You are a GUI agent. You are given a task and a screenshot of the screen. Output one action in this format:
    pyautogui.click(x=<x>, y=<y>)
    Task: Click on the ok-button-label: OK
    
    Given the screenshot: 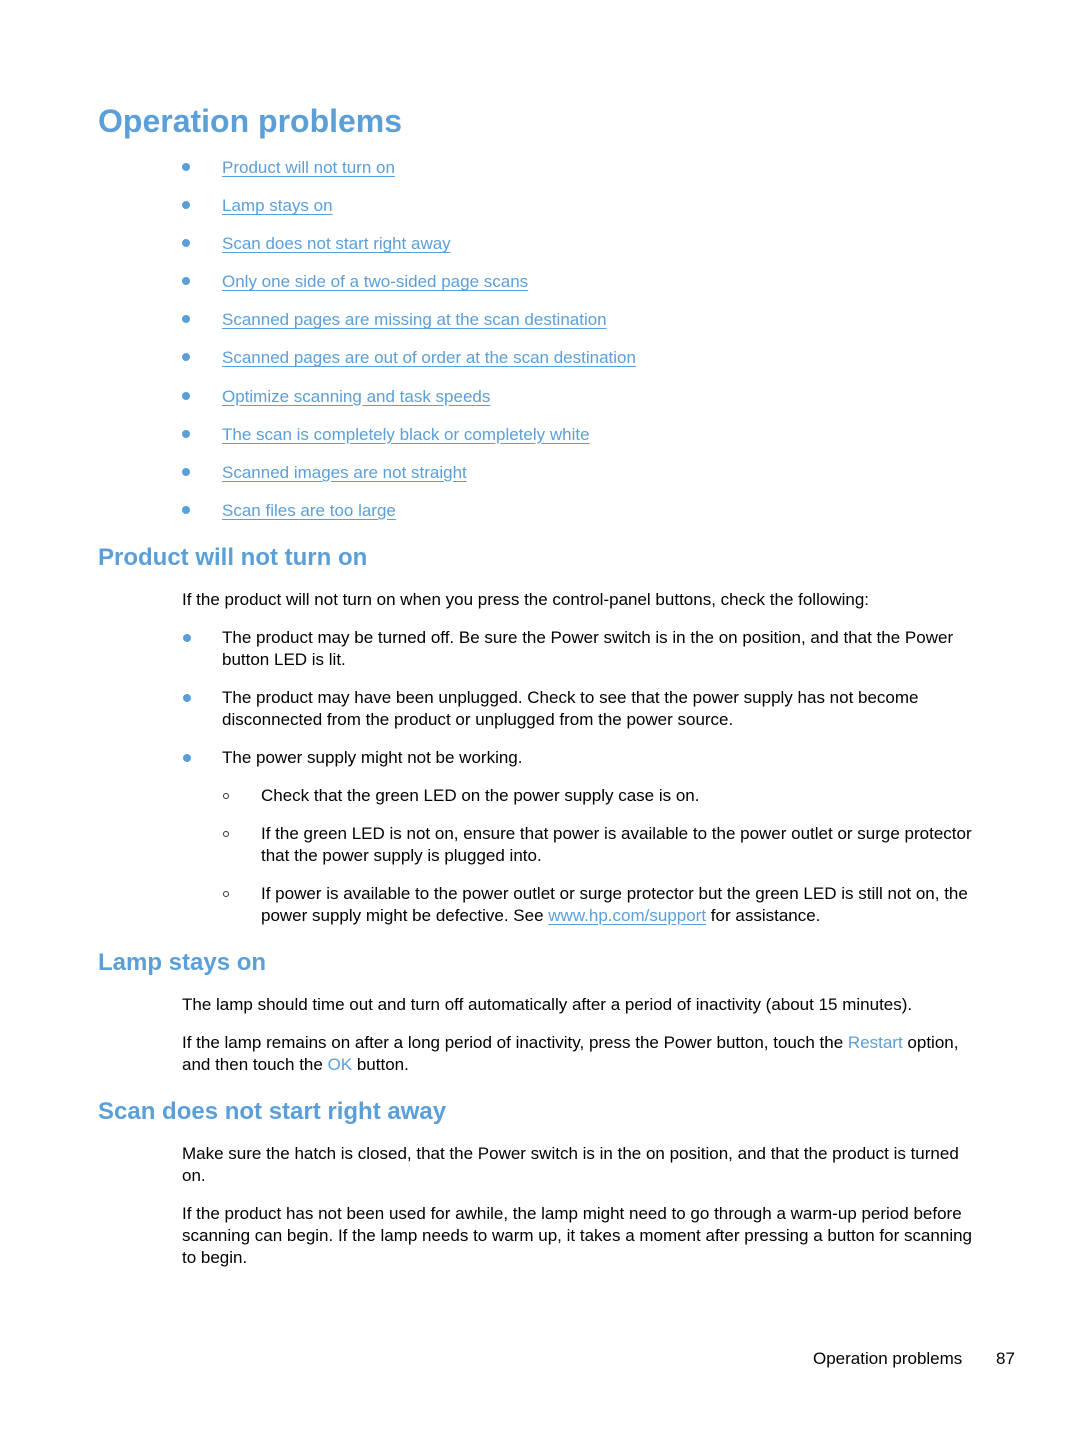 What is the action you would take?
    pyautogui.click(x=340, y=1064)
    